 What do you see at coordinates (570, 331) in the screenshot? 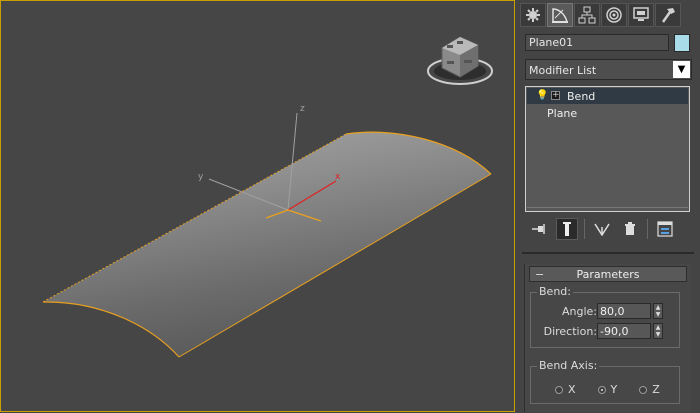
I see `direction-label: Direction:` at bounding box center [570, 331].